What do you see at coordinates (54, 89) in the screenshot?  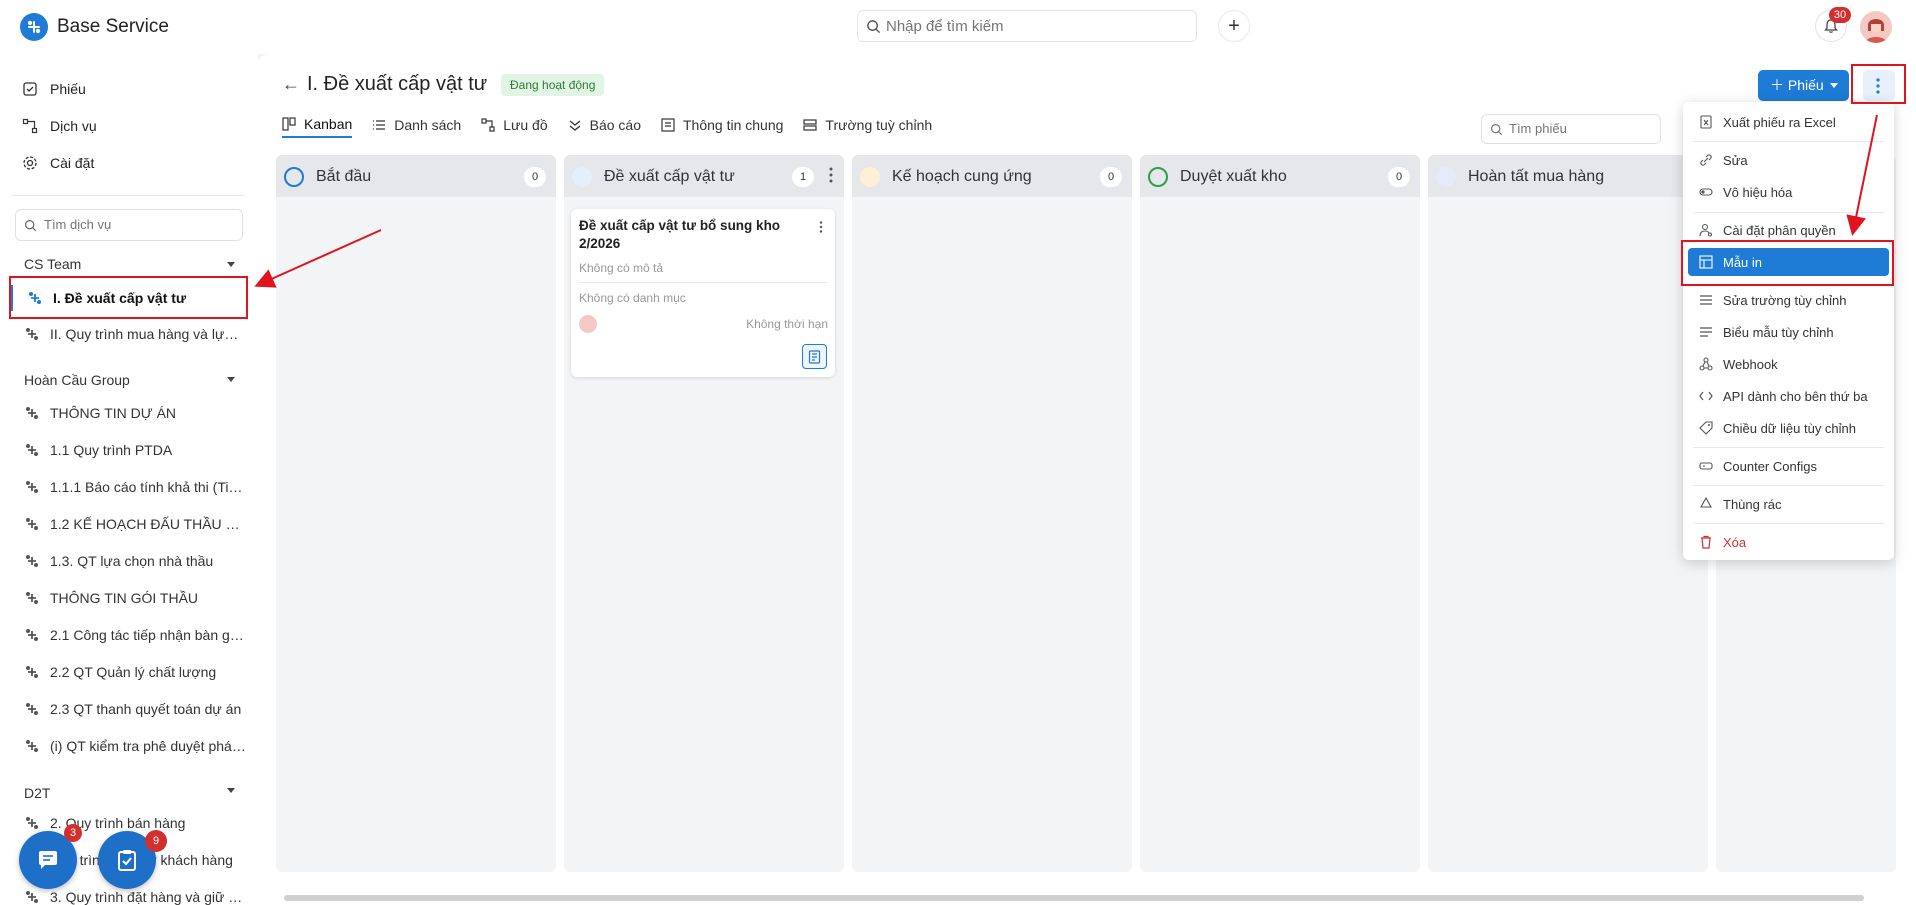 I see `sidebar-nav-tickets: Phiếu` at bounding box center [54, 89].